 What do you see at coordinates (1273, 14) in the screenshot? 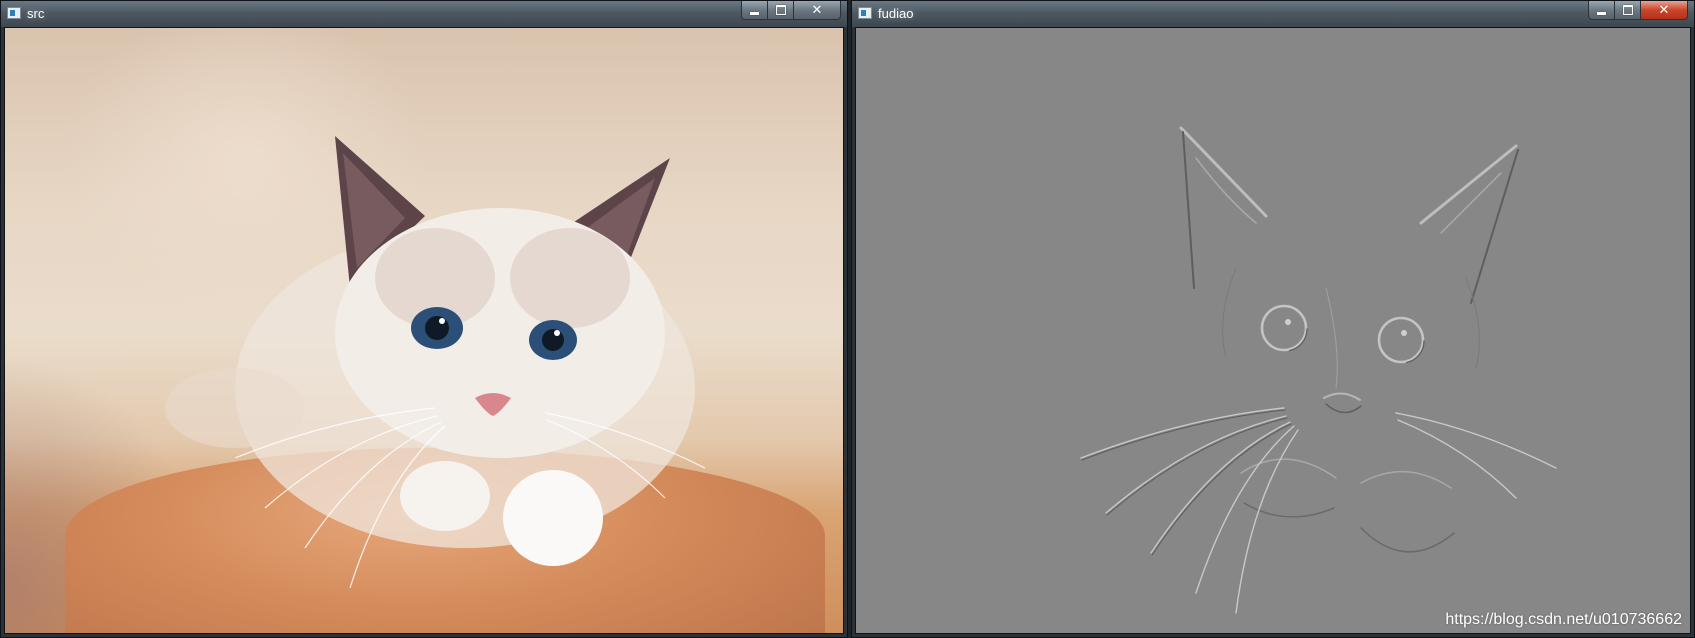
I see `title-bar: fudiao ✕` at bounding box center [1273, 14].